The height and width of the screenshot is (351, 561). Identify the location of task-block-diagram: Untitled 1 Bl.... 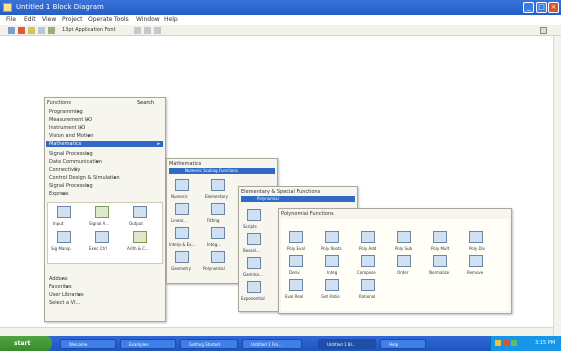
(347, 344).